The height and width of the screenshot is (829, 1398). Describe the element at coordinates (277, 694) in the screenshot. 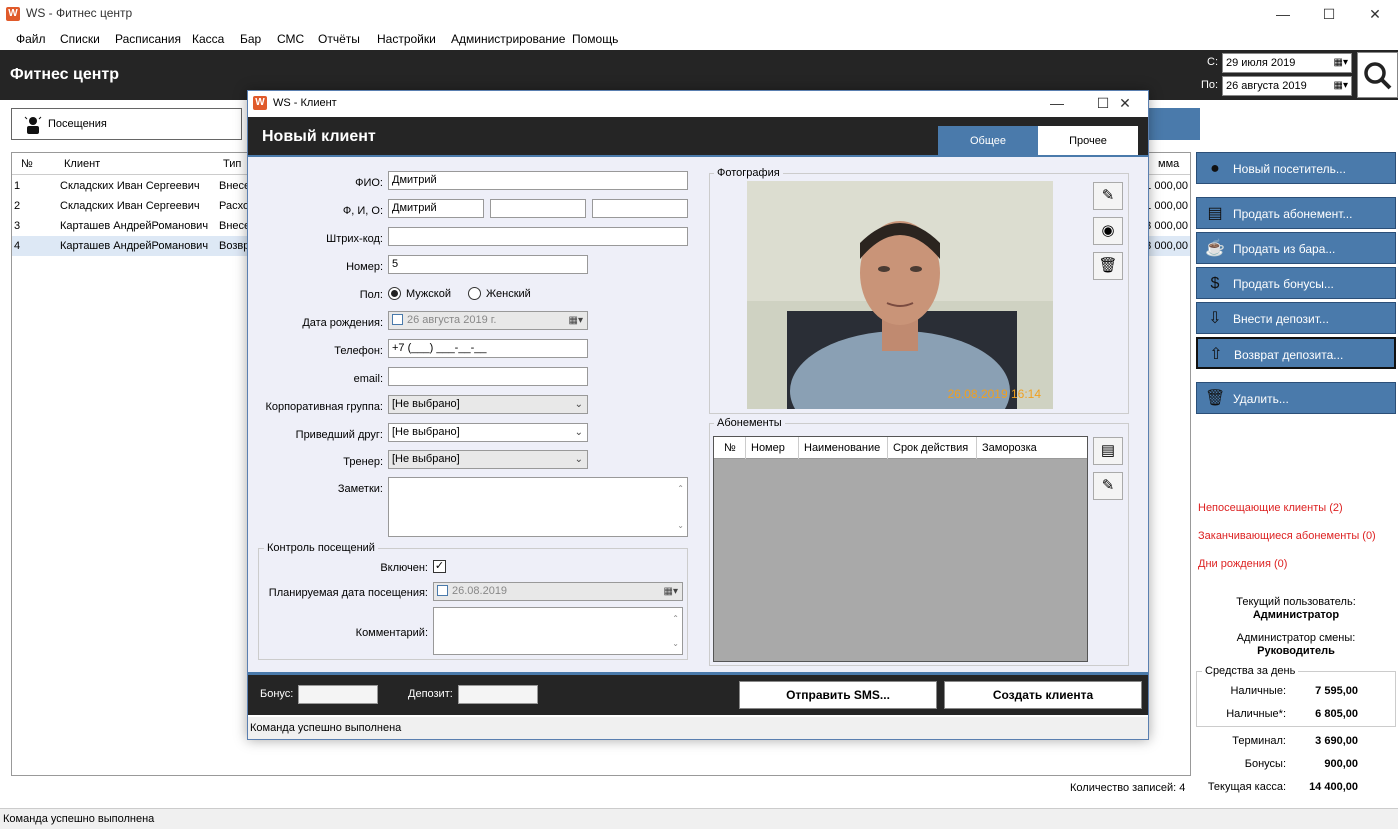

I see `bonus-label: Бонус:` at that location.